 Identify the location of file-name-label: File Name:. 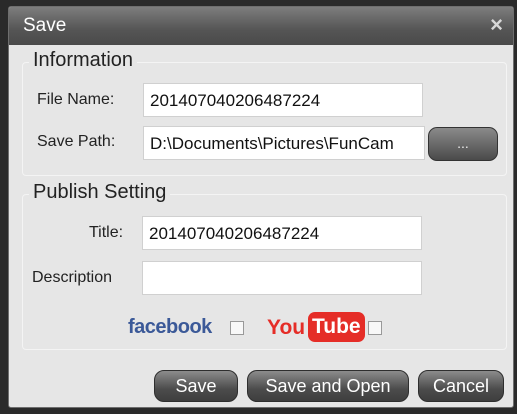
(76, 99).